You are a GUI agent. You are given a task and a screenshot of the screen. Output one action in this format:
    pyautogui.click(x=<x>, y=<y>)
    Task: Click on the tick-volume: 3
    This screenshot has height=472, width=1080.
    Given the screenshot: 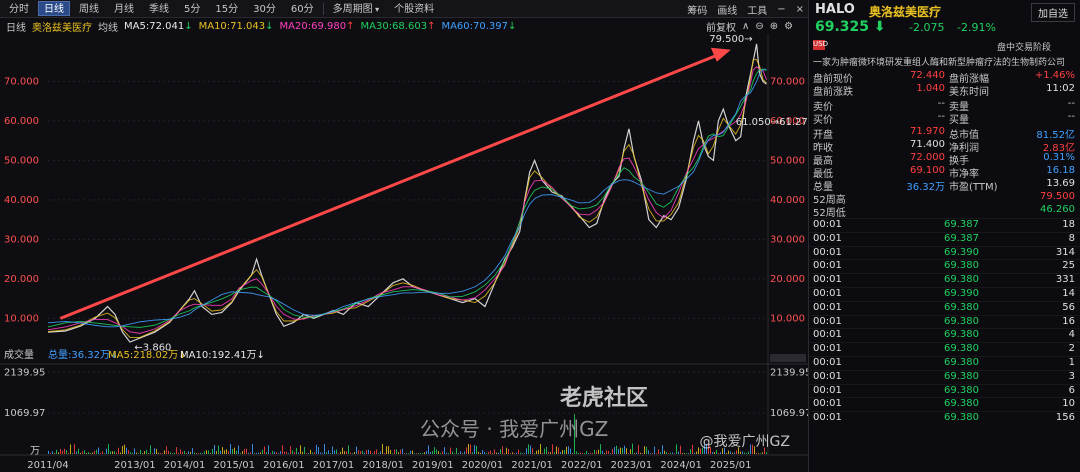 What is the action you would take?
    pyautogui.click(x=1071, y=376)
    